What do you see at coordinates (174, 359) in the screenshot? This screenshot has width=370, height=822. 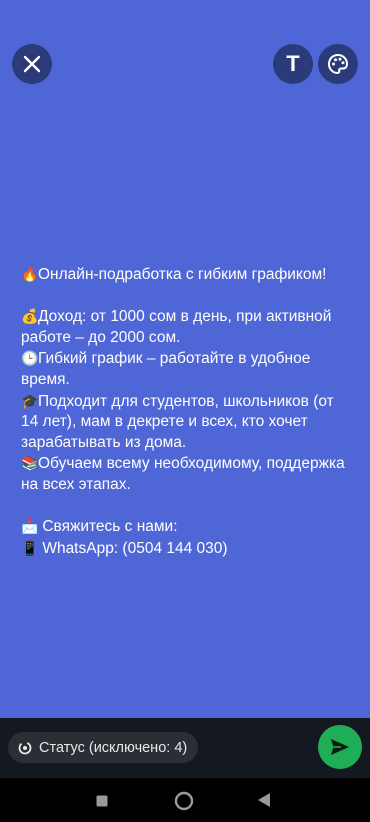 I see `status-line-text: Гибкий график – работайте в удобное` at bounding box center [174, 359].